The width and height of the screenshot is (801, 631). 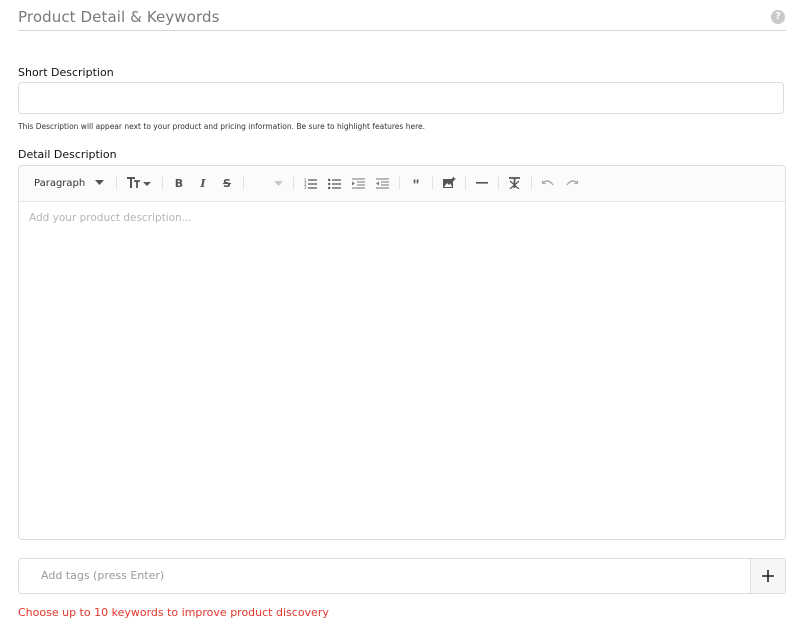 I want to click on detail-description-label: Detail Description, so click(x=67, y=154).